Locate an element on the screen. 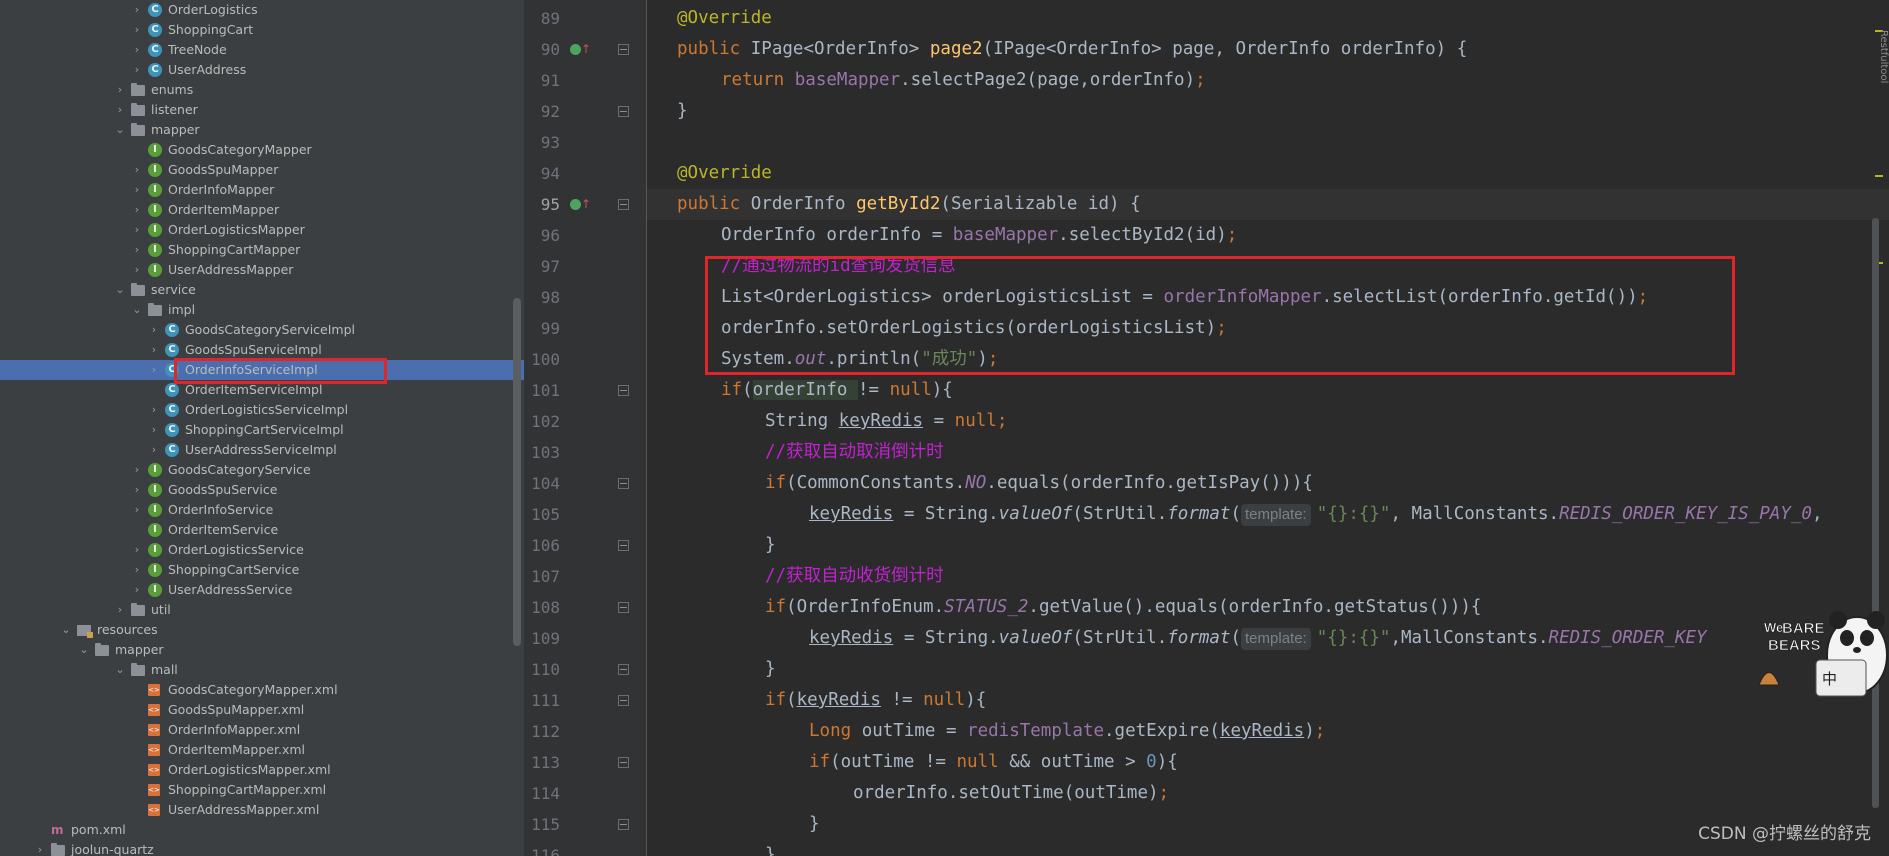 Image resolution: width=1889 pixels, height=856 pixels. tree-item: › C GoodsCategoryServiceImpl is located at coordinates (262, 330).